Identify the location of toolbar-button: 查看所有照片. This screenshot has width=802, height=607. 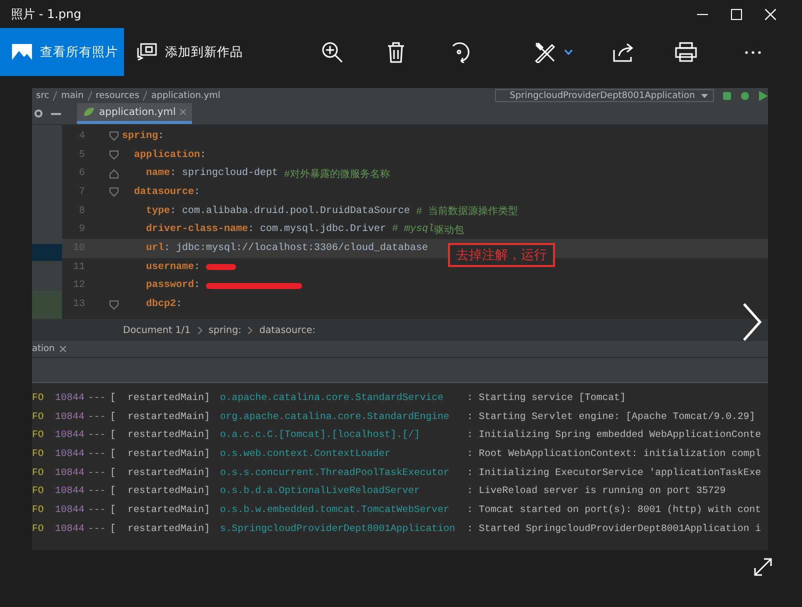
(62, 52).